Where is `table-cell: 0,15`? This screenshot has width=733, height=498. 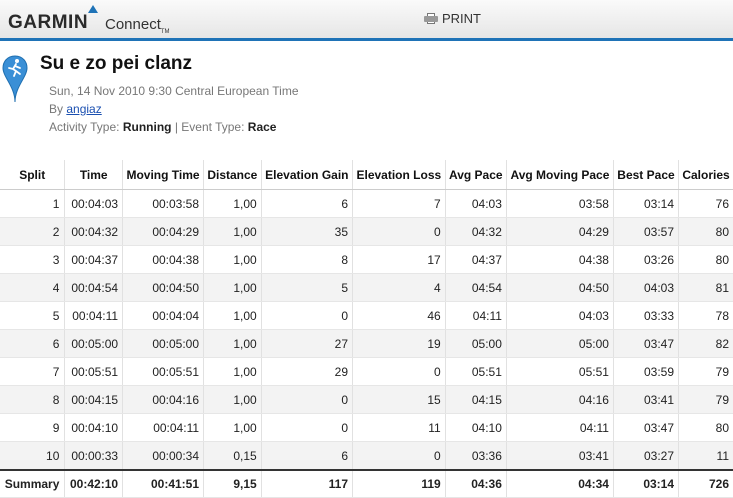 table-cell: 0,15 is located at coordinates (232, 456).